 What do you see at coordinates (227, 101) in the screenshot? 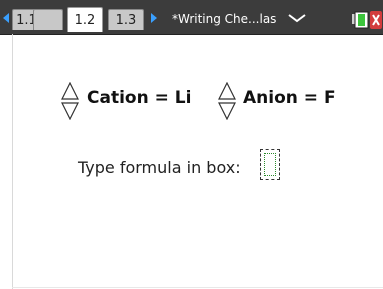
I see `anion-slider` at bounding box center [227, 101].